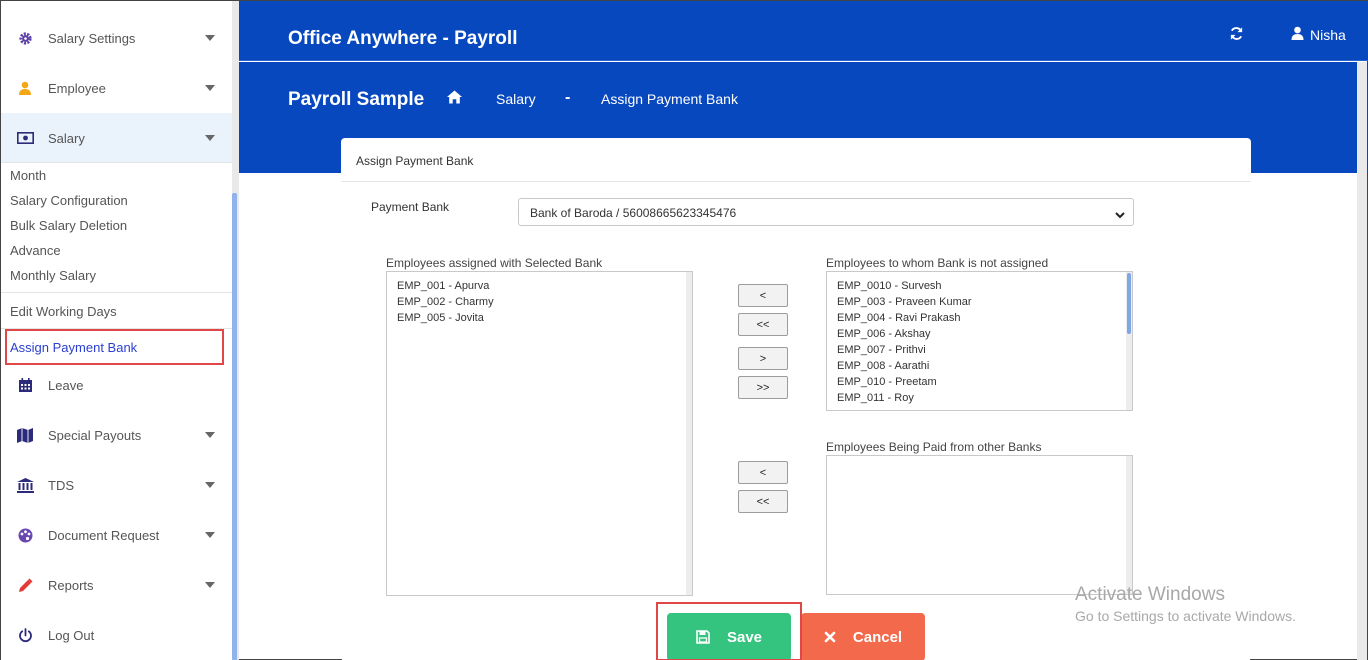  What do you see at coordinates (445, 302) in the screenshot?
I see `list-item: EMP_002 - Charmy` at bounding box center [445, 302].